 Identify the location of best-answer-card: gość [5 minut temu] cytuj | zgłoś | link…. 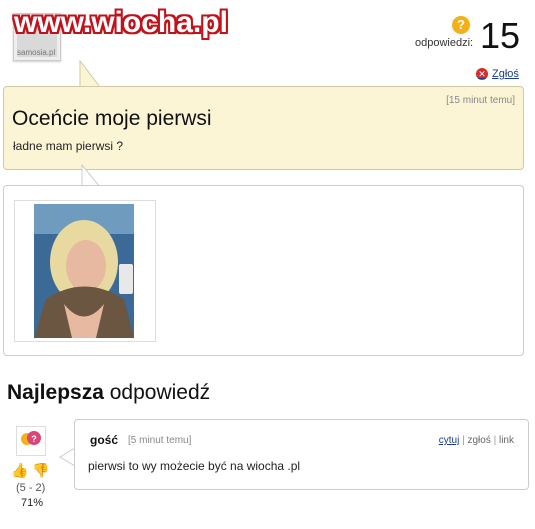
(301, 454).